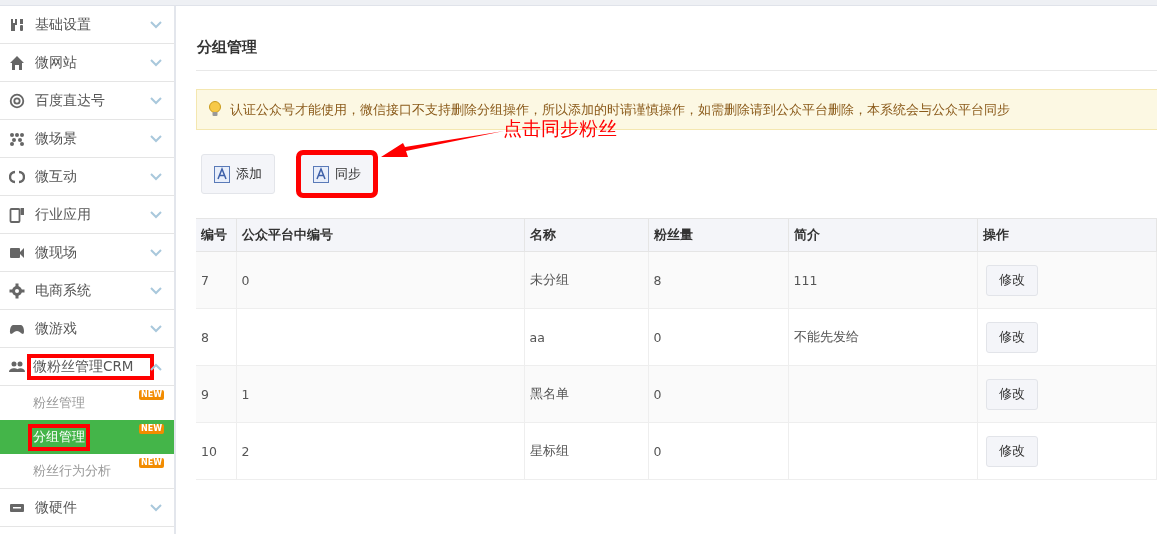  Describe the element at coordinates (245, 394) in the screenshot. I see `table-cell: 1` at that location.